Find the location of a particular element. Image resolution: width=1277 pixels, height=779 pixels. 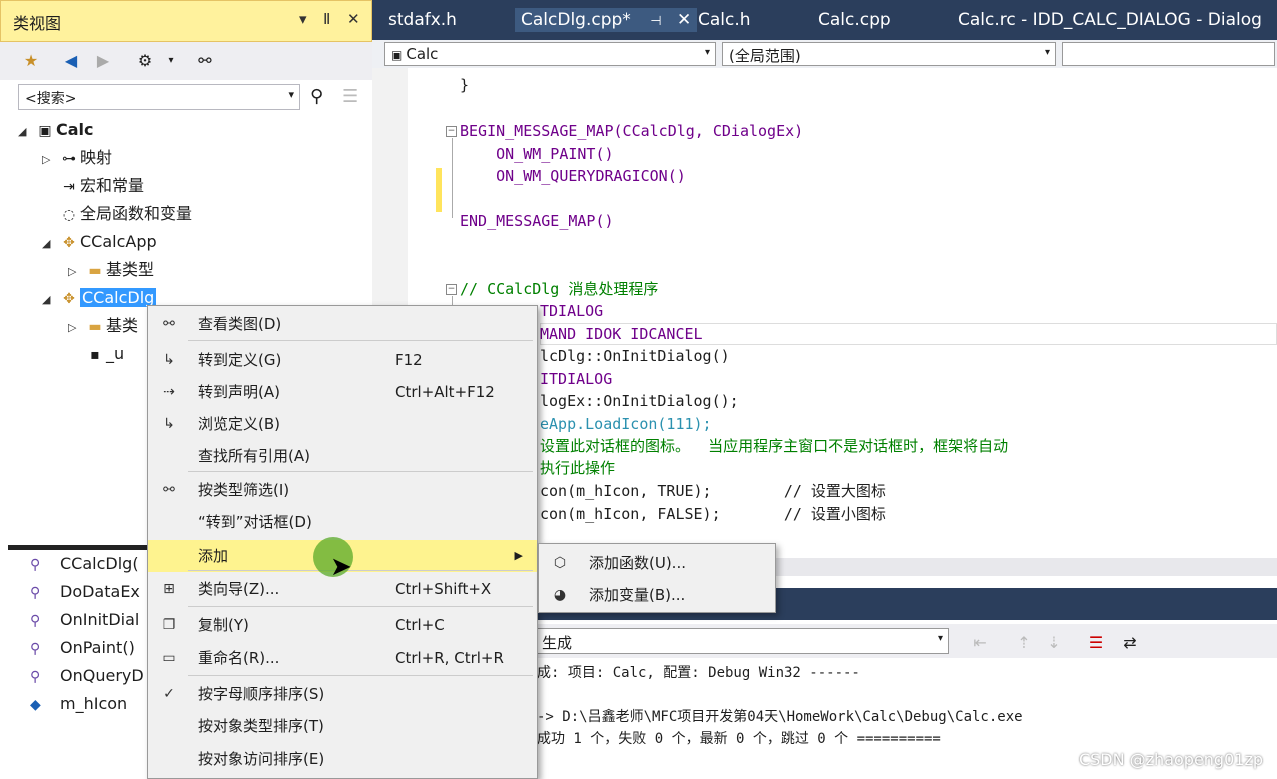

context-menu-item: 查找所有引用(A) is located at coordinates (342, 456).